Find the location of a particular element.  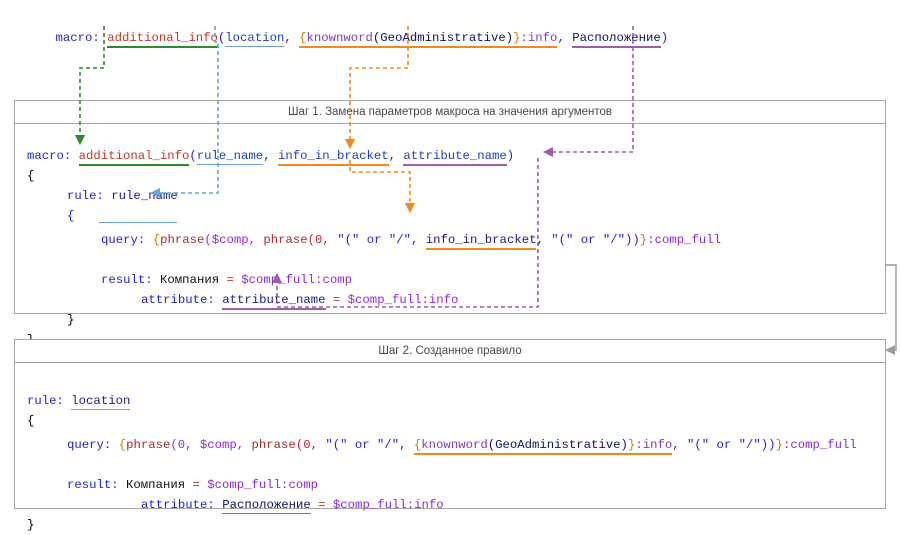

step1-rule-line: rule: rule_name is located at coordinates (122, 196).